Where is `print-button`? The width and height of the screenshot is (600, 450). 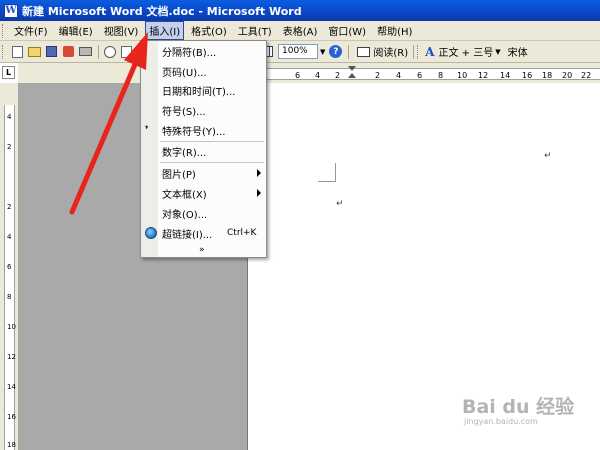
print-button is located at coordinates (85, 51).